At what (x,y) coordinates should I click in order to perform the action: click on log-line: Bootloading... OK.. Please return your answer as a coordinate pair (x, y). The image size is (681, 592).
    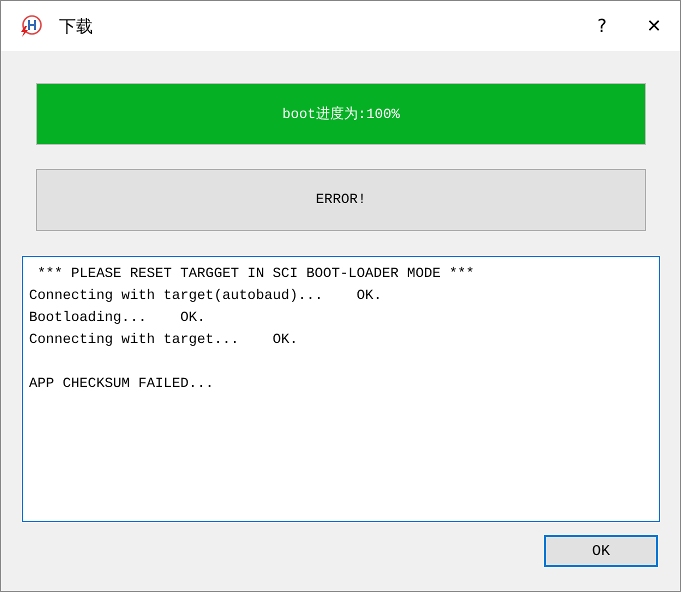
    Looking at the image, I should click on (117, 318).